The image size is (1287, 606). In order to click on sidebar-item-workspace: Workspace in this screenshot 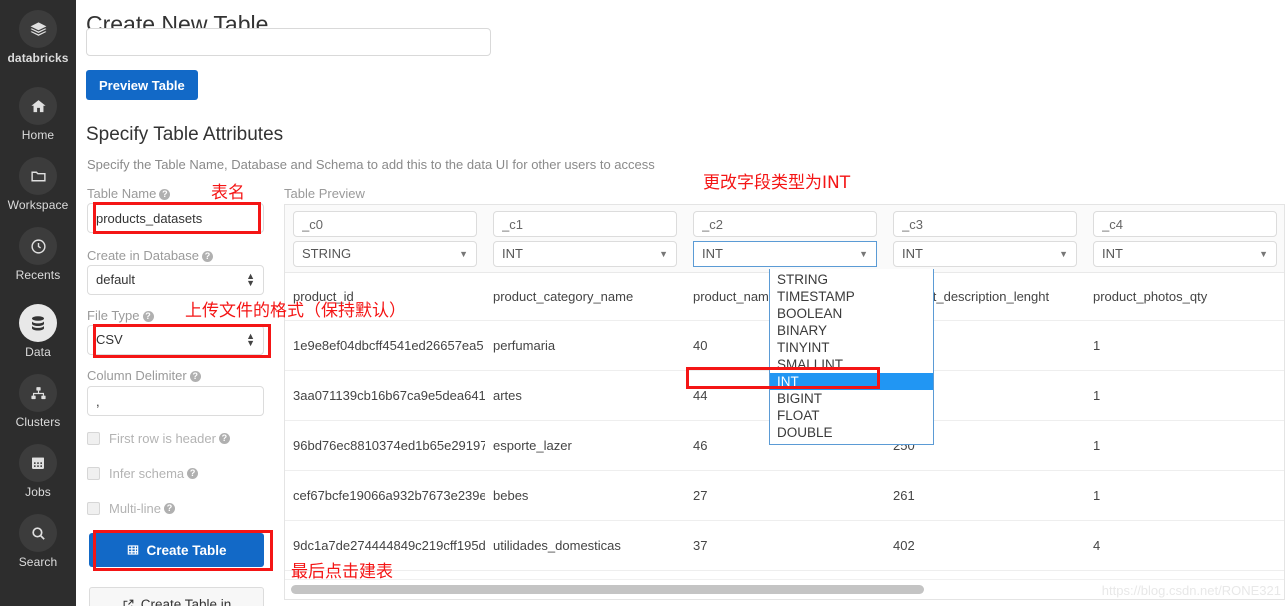, I will do `click(38, 181)`.